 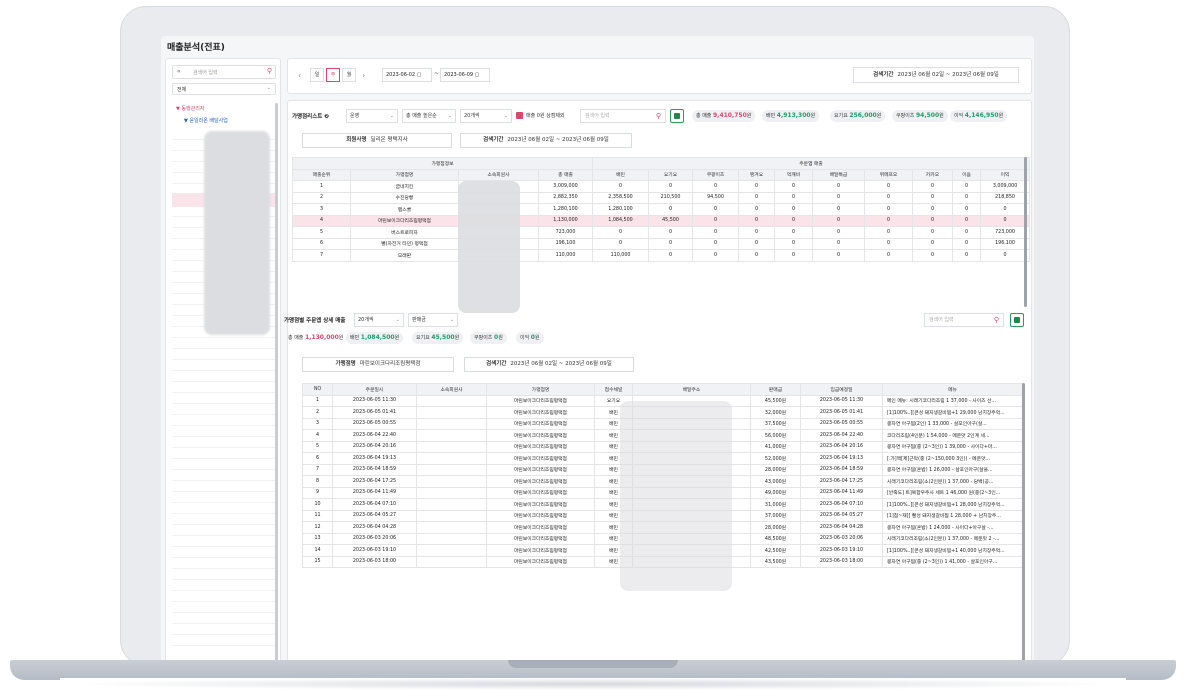 I want to click on cell-payout-date: 2023-06-04 05:27, so click(x=841, y=515).